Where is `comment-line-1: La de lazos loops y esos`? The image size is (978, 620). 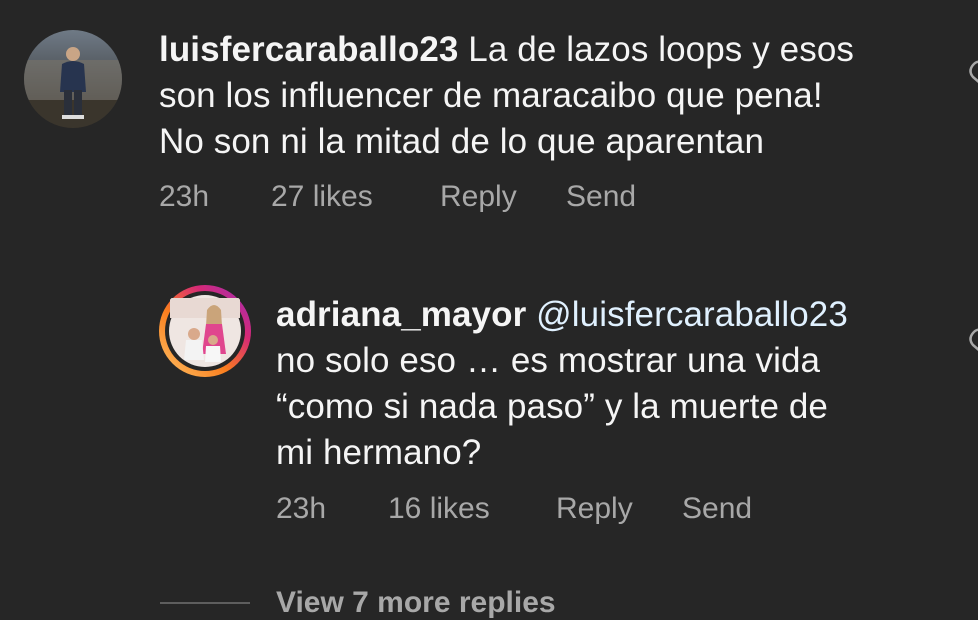
comment-line-1: La de lazos loops y esos is located at coordinates (661, 49).